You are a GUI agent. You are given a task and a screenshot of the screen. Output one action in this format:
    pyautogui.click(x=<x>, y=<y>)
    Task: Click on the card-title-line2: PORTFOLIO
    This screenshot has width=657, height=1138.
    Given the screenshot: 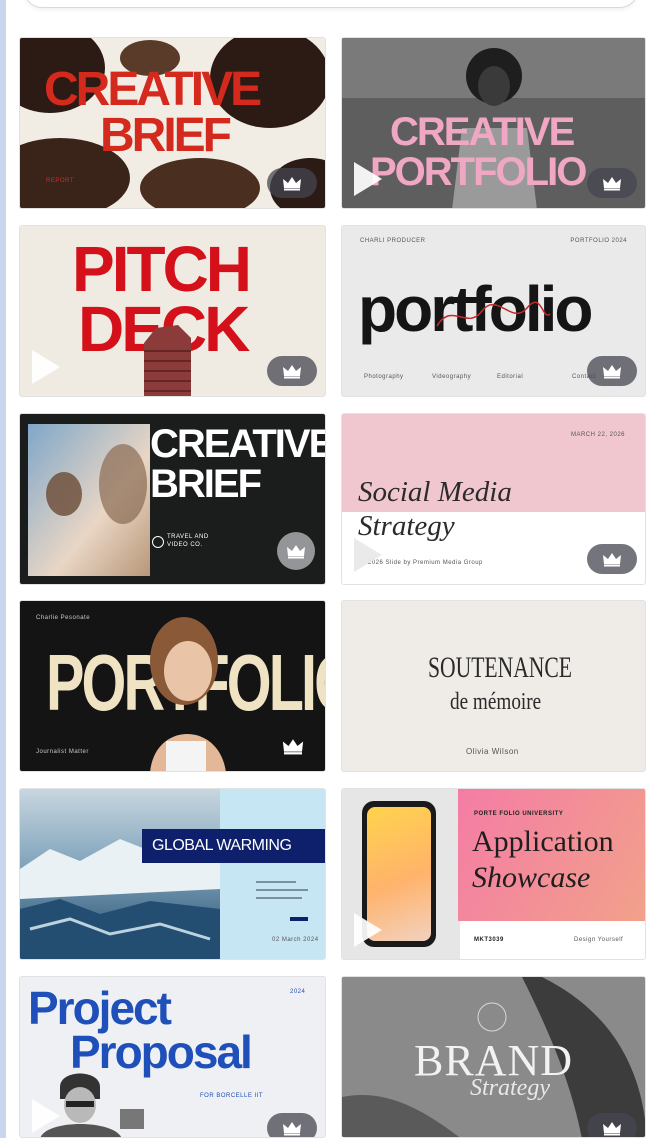 What is the action you would take?
    pyautogui.click(x=478, y=172)
    